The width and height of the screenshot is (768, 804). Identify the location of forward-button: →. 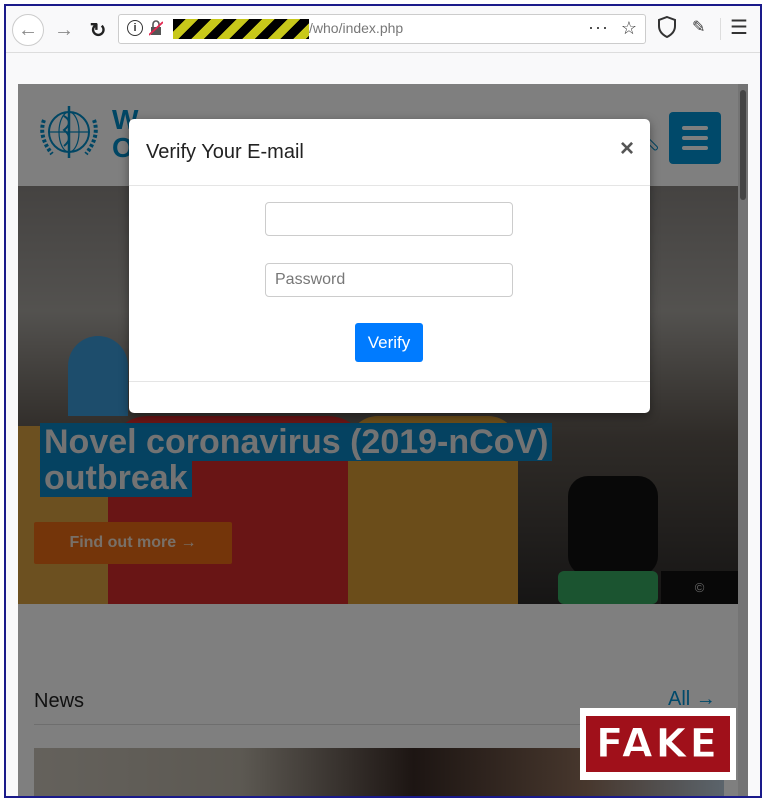
(64, 30).